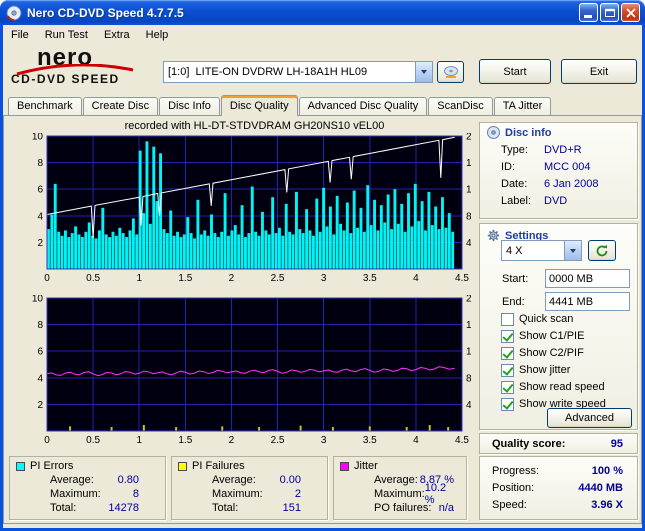 The height and width of the screenshot is (531, 645). I want to click on info-value: 6 Jan 2008, so click(571, 183).